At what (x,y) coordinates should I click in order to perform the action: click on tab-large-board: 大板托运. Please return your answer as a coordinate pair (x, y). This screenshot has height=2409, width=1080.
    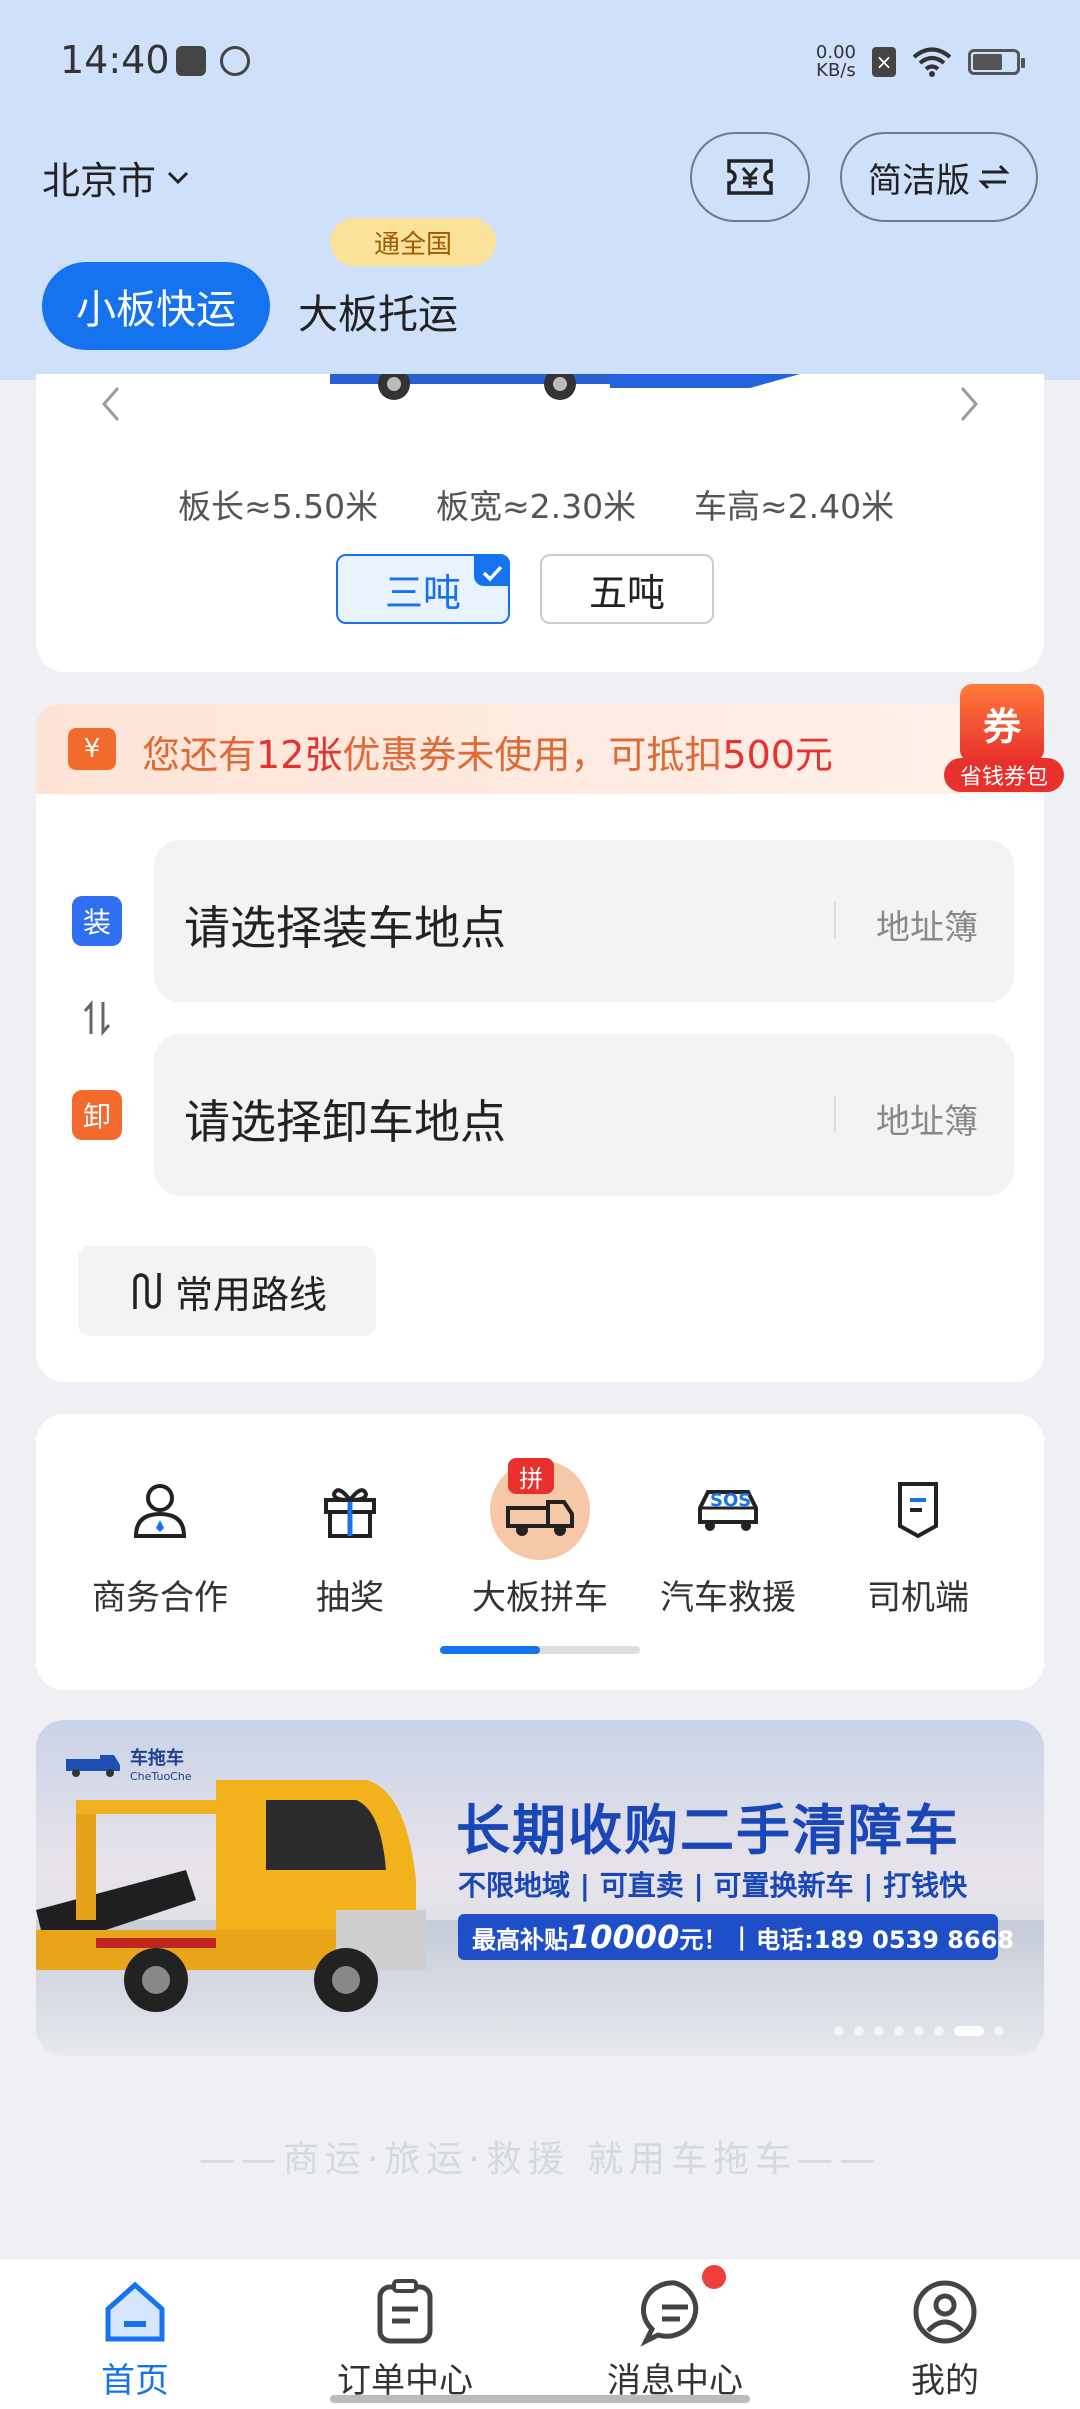
    Looking at the image, I should click on (378, 311).